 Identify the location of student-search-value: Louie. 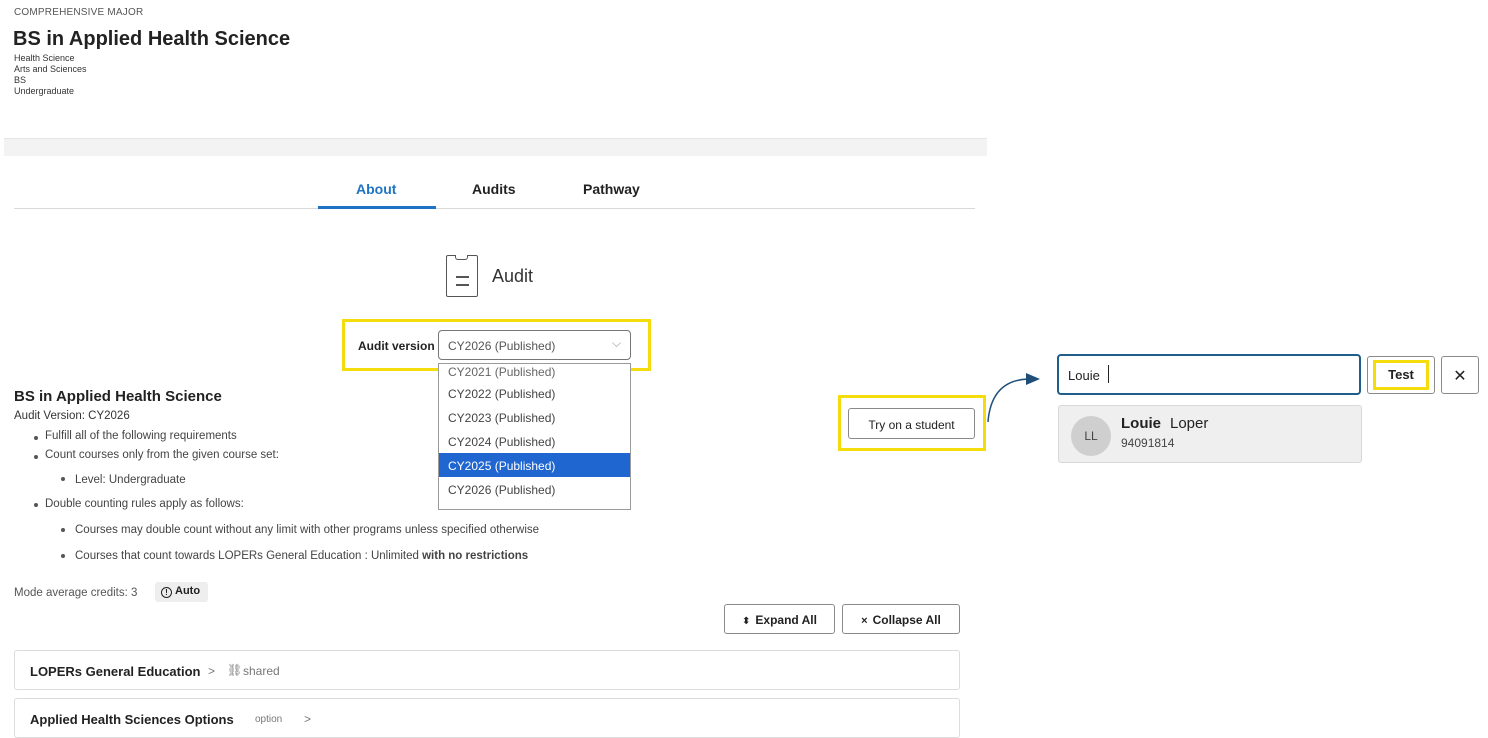
(1084, 375).